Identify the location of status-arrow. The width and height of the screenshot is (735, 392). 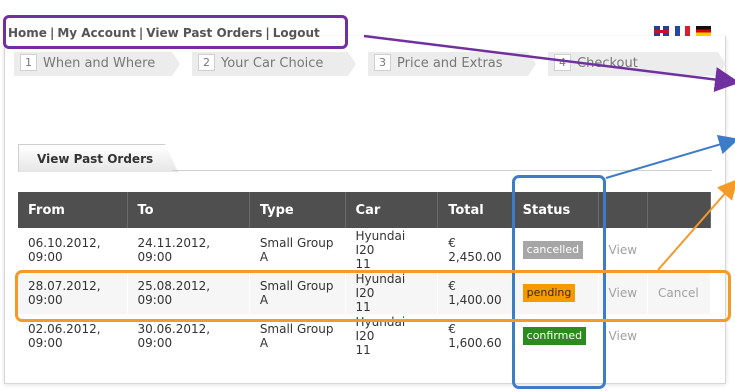
(670, 156).